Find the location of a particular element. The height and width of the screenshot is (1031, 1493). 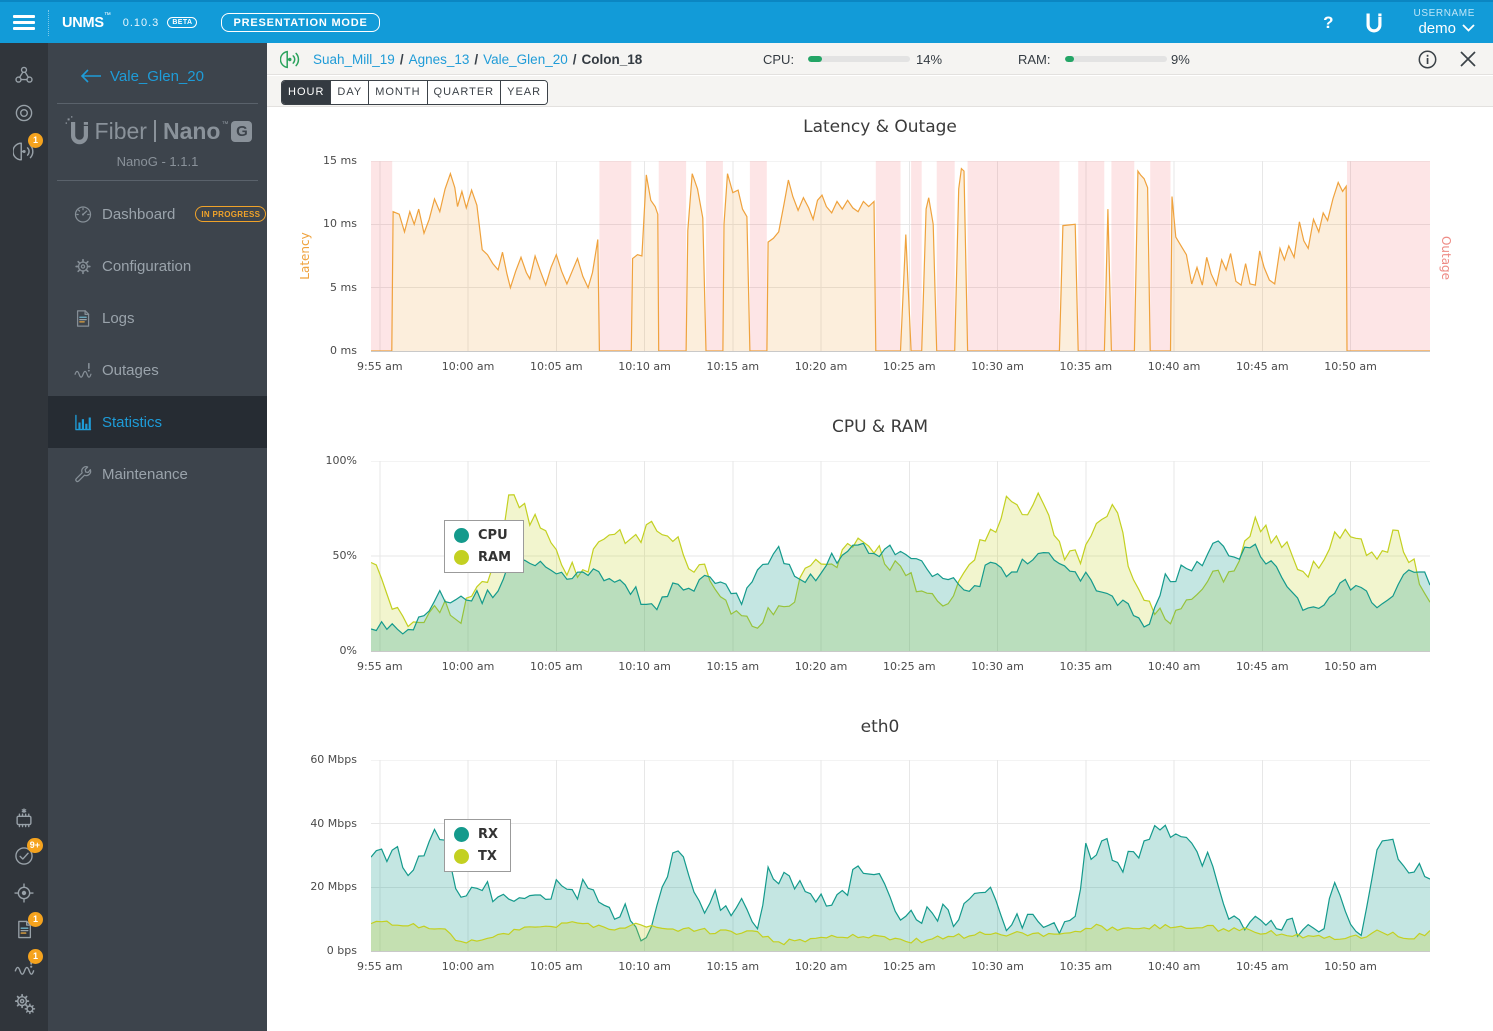

x-tick-label: 10:00 am is located at coordinates (468, 366).